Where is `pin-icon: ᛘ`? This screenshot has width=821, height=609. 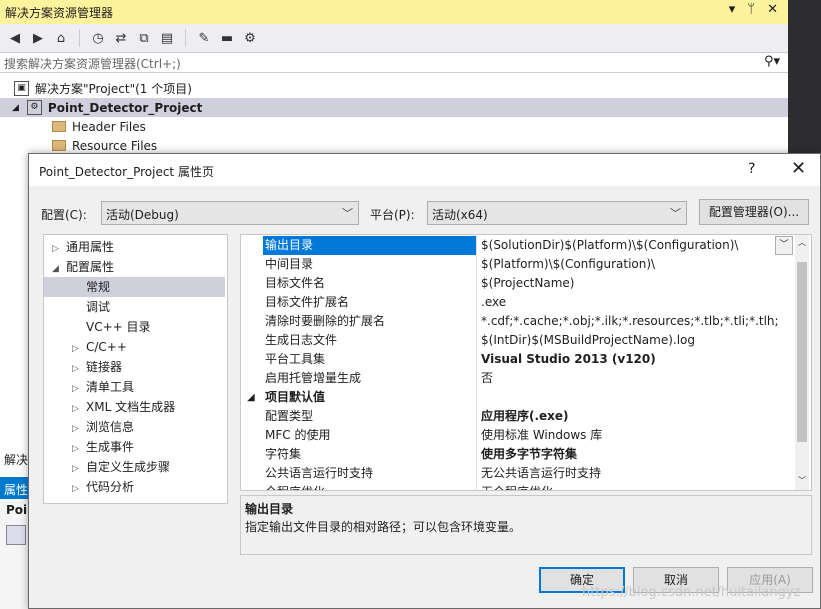 pin-icon: ᛘ is located at coordinates (751, 9).